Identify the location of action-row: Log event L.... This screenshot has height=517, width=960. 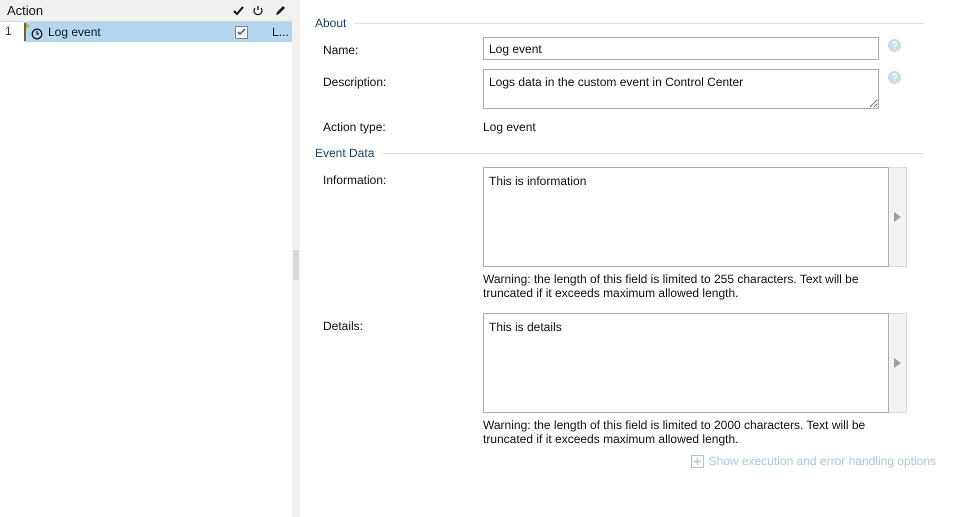
(158, 32).